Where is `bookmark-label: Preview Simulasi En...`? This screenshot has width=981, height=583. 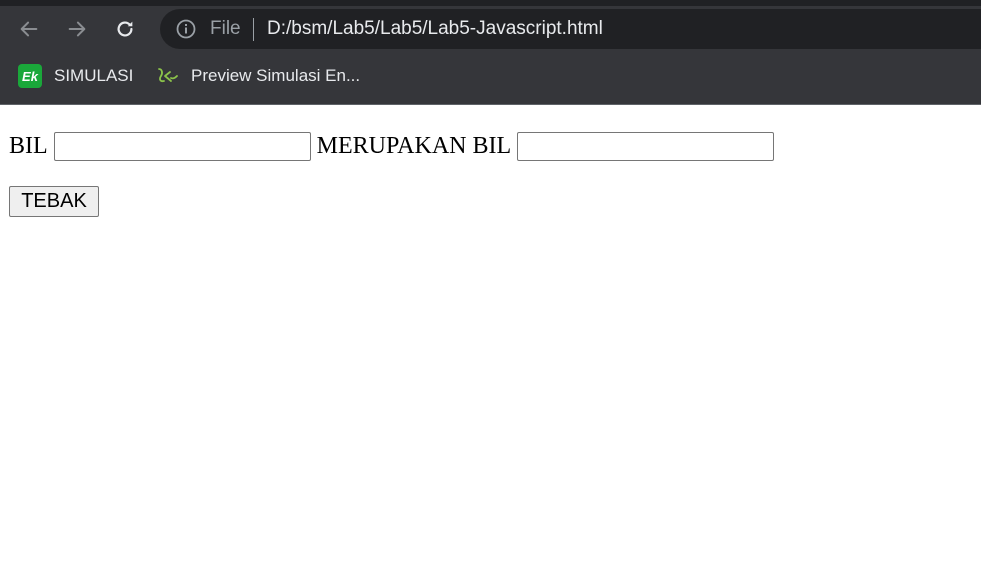
bookmark-label: Preview Simulasi En... is located at coordinates (276, 75).